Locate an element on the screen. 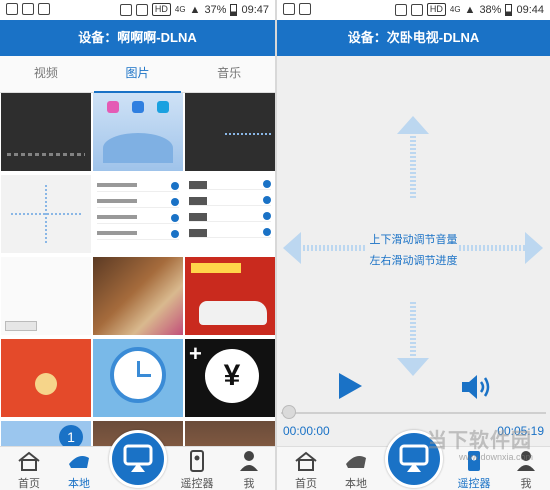  up-arrow-icon is located at coordinates (413, 125).